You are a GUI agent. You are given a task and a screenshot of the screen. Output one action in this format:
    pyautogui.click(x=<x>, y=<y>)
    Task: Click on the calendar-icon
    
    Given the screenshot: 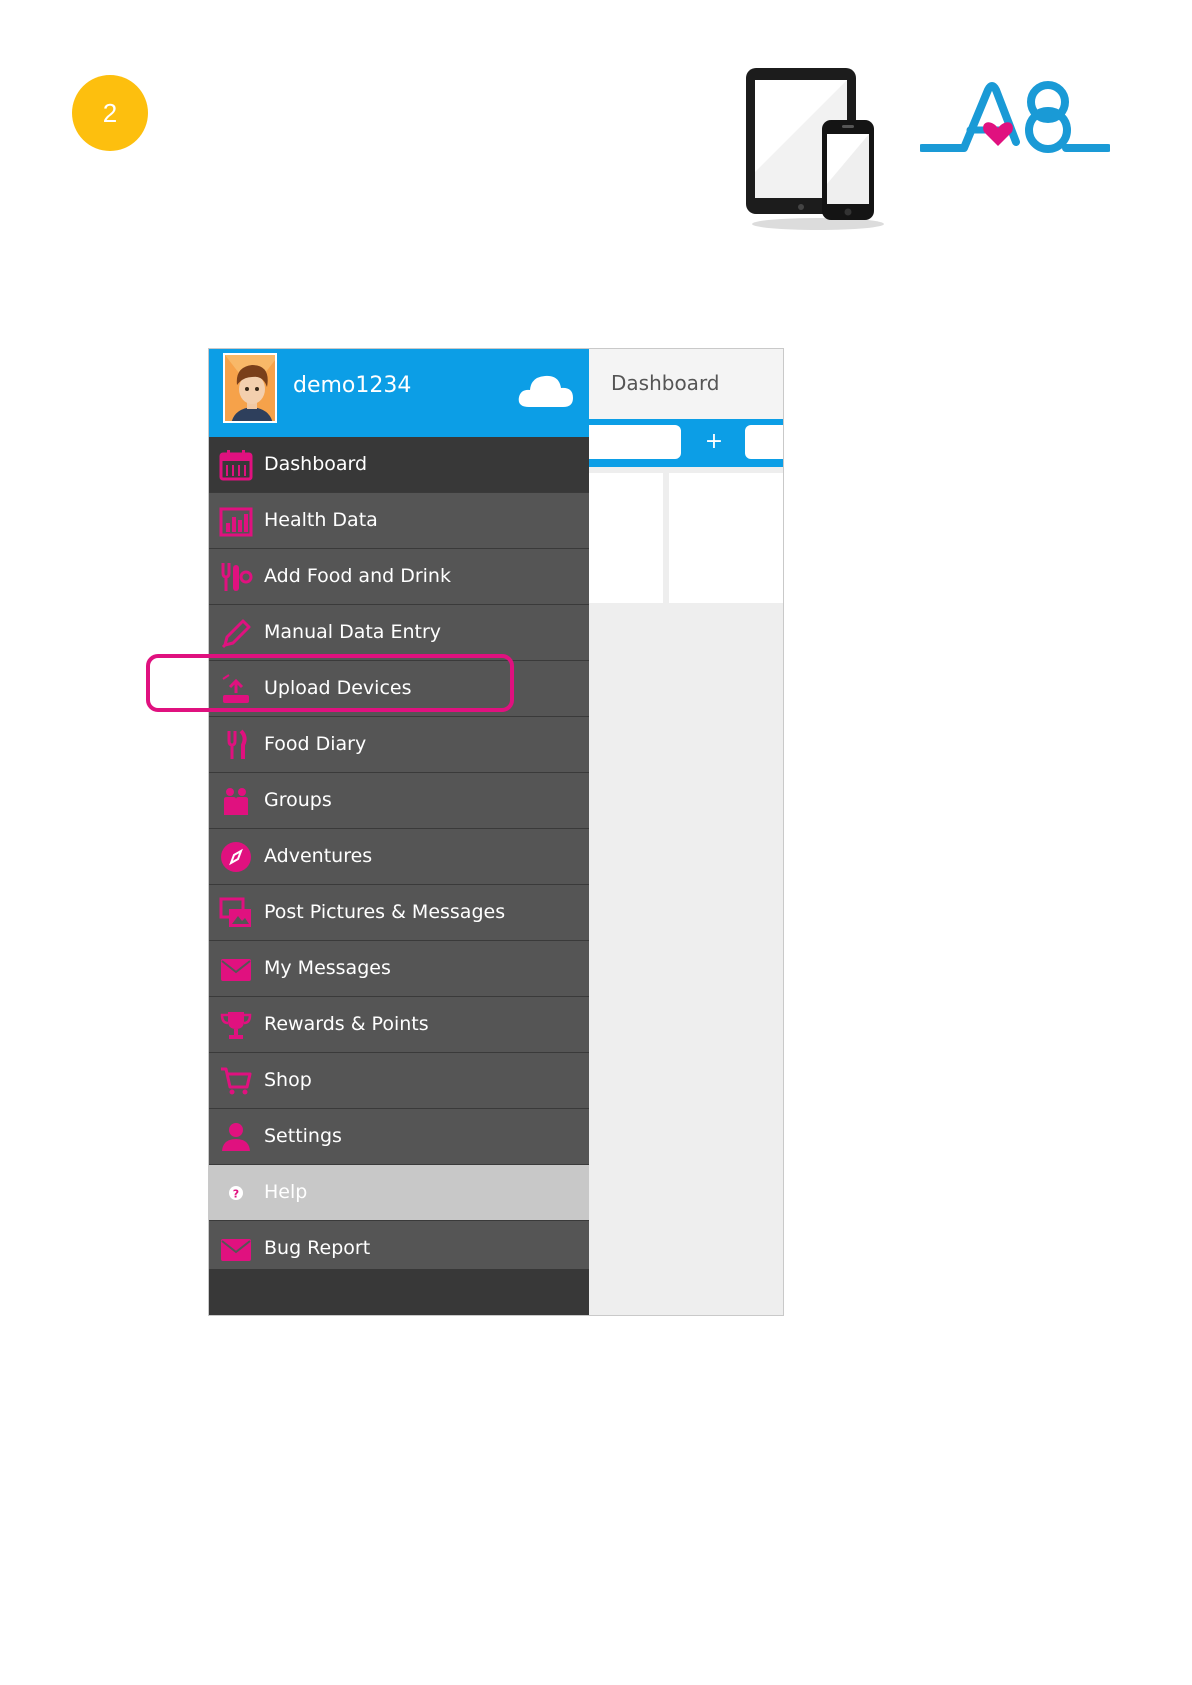 What is the action you would take?
    pyautogui.click(x=236, y=465)
    